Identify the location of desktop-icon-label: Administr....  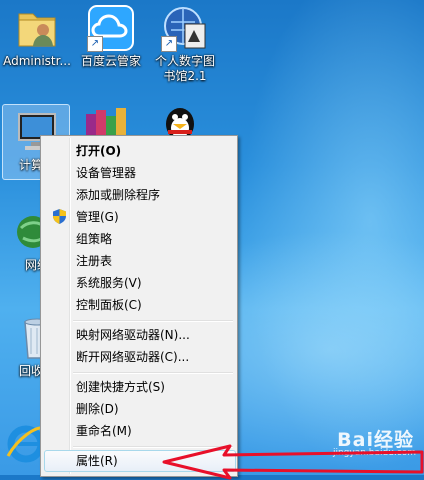
(37, 61).